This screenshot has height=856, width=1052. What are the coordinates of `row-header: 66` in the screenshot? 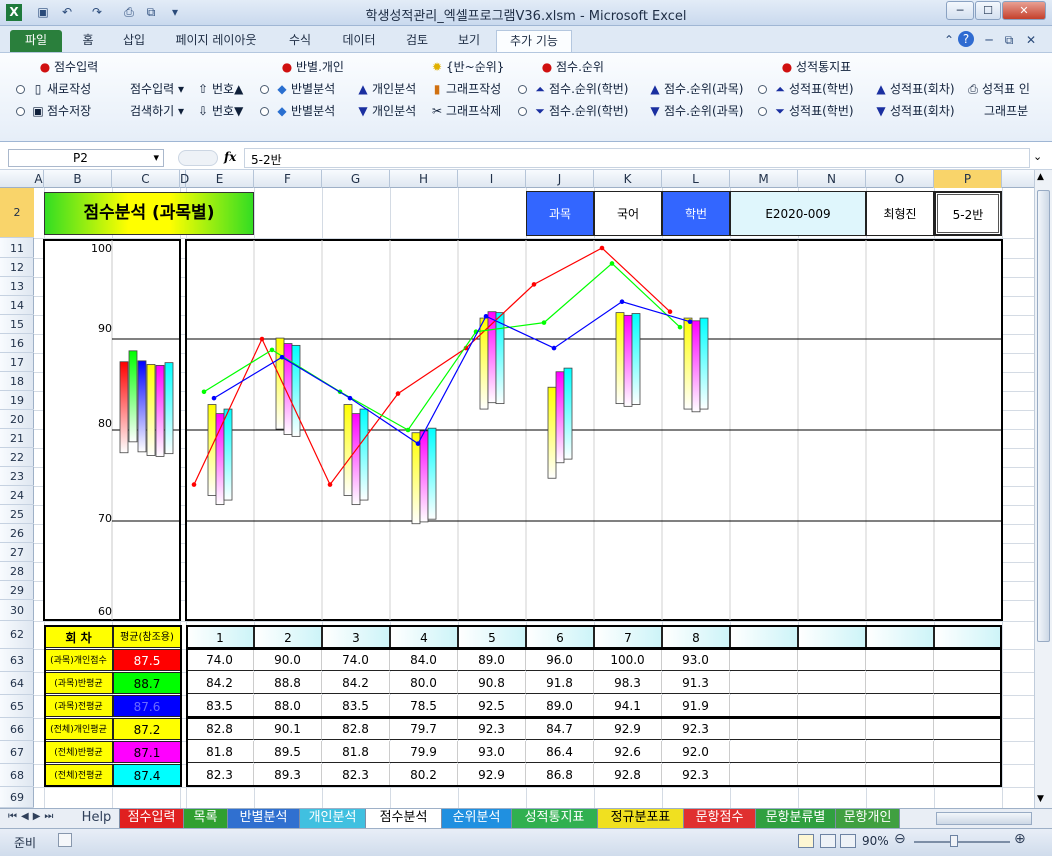 It's located at (17, 729).